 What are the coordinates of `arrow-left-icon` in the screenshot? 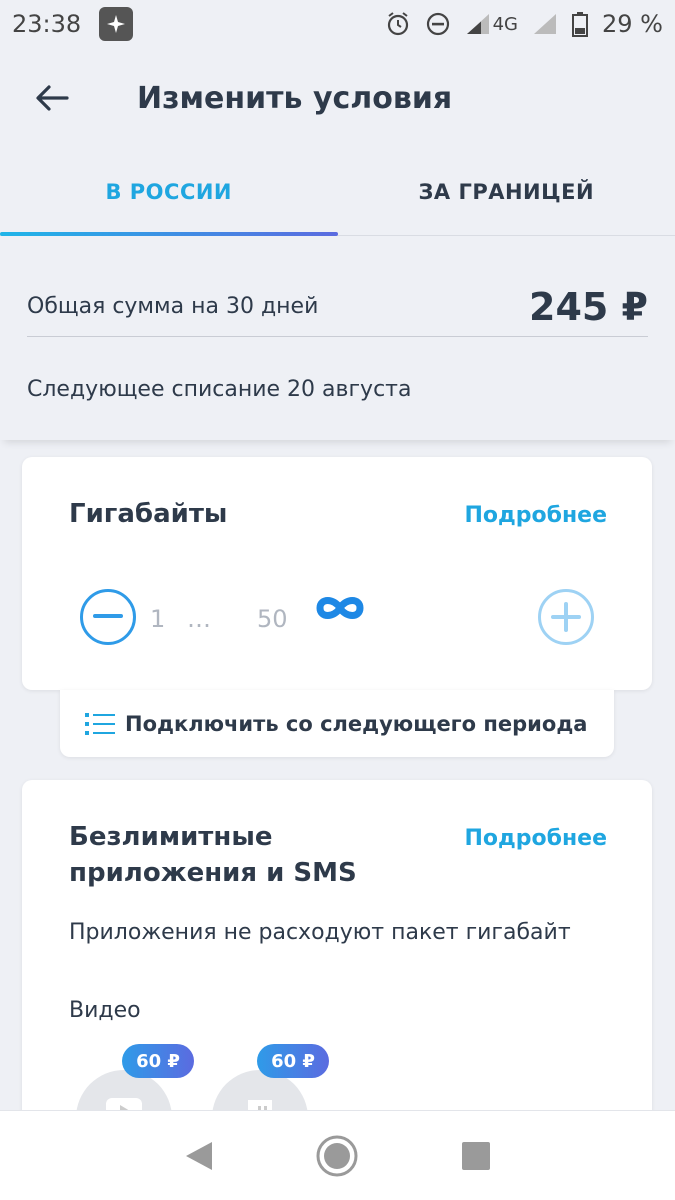 It's located at (52, 98).